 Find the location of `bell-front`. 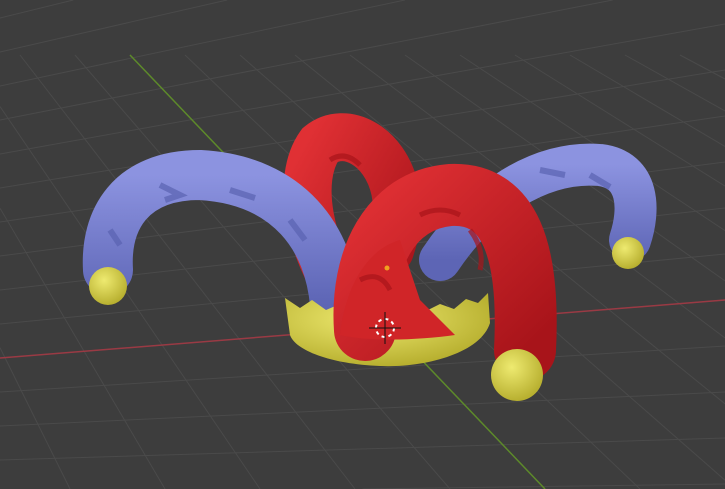

bell-front is located at coordinates (517, 375).